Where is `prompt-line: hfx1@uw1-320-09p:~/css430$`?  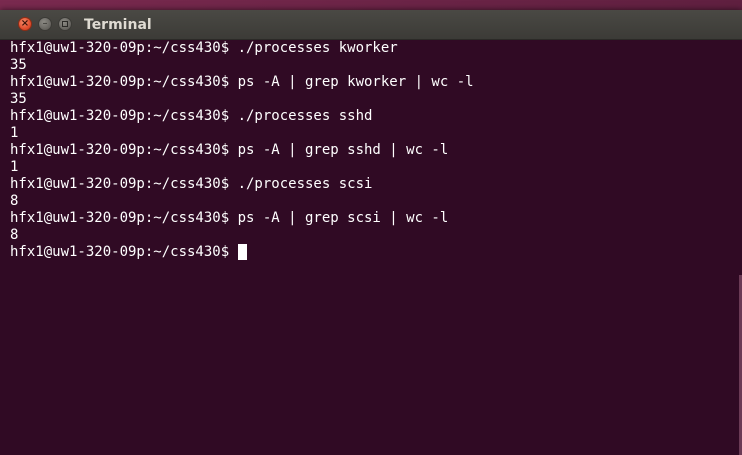 prompt-line: hfx1@uw1-320-09p:~/css430$ is located at coordinates (374, 252).